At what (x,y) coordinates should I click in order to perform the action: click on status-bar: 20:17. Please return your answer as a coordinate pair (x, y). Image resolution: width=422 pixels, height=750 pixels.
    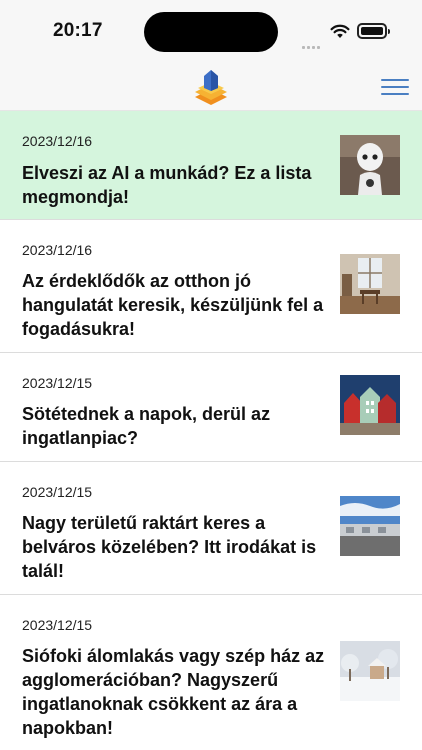
    Looking at the image, I should click on (211, 31).